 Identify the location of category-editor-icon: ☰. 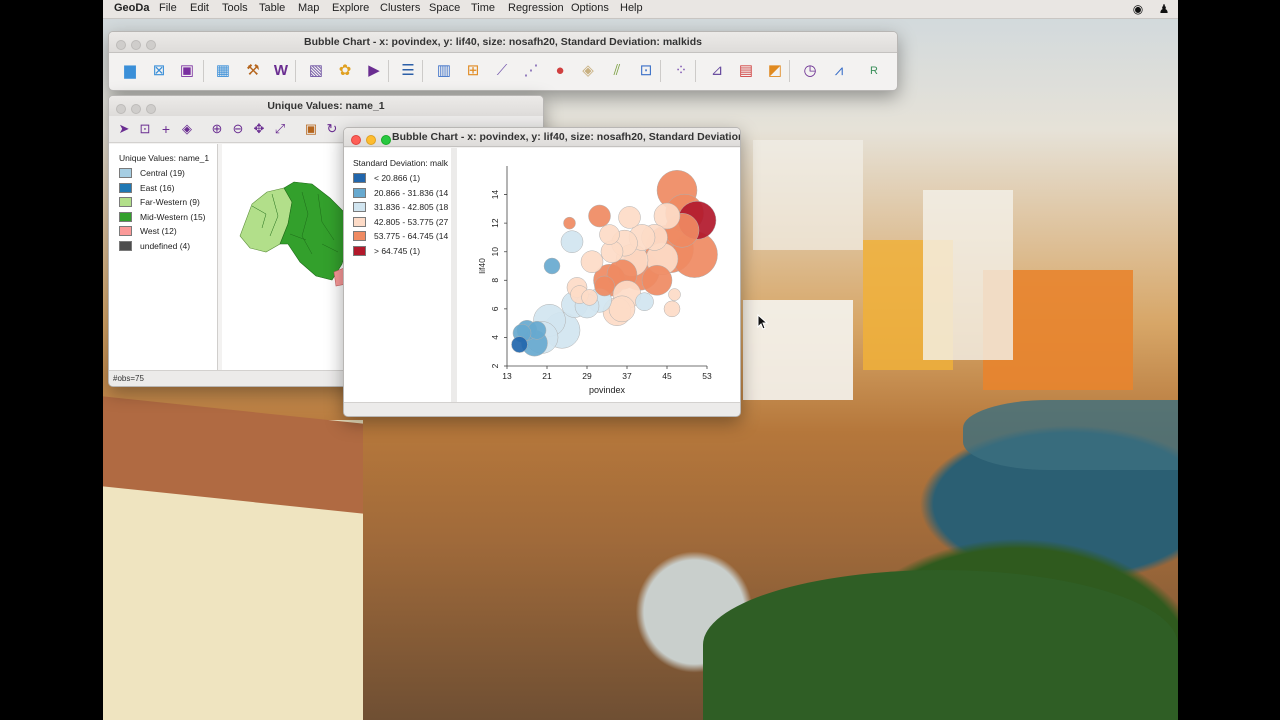
(408, 71).